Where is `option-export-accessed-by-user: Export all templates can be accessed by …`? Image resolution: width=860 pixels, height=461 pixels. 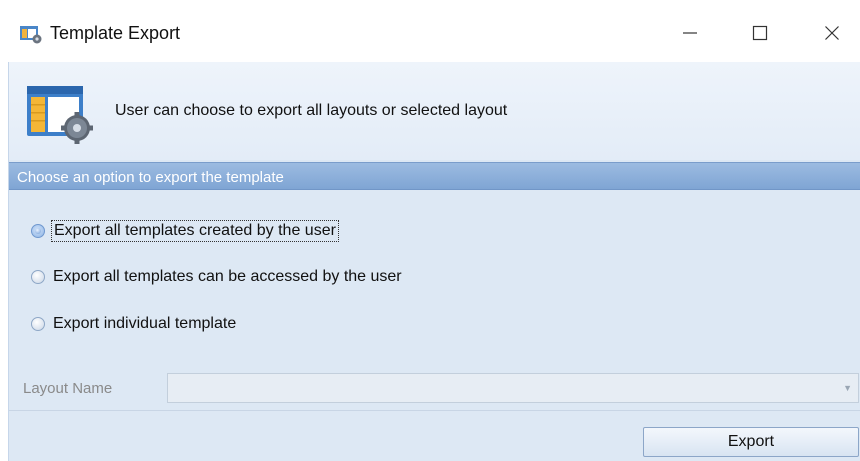
option-export-accessed-by-user: Export all templates can be accessed by … is located at coordinates (217, 277).